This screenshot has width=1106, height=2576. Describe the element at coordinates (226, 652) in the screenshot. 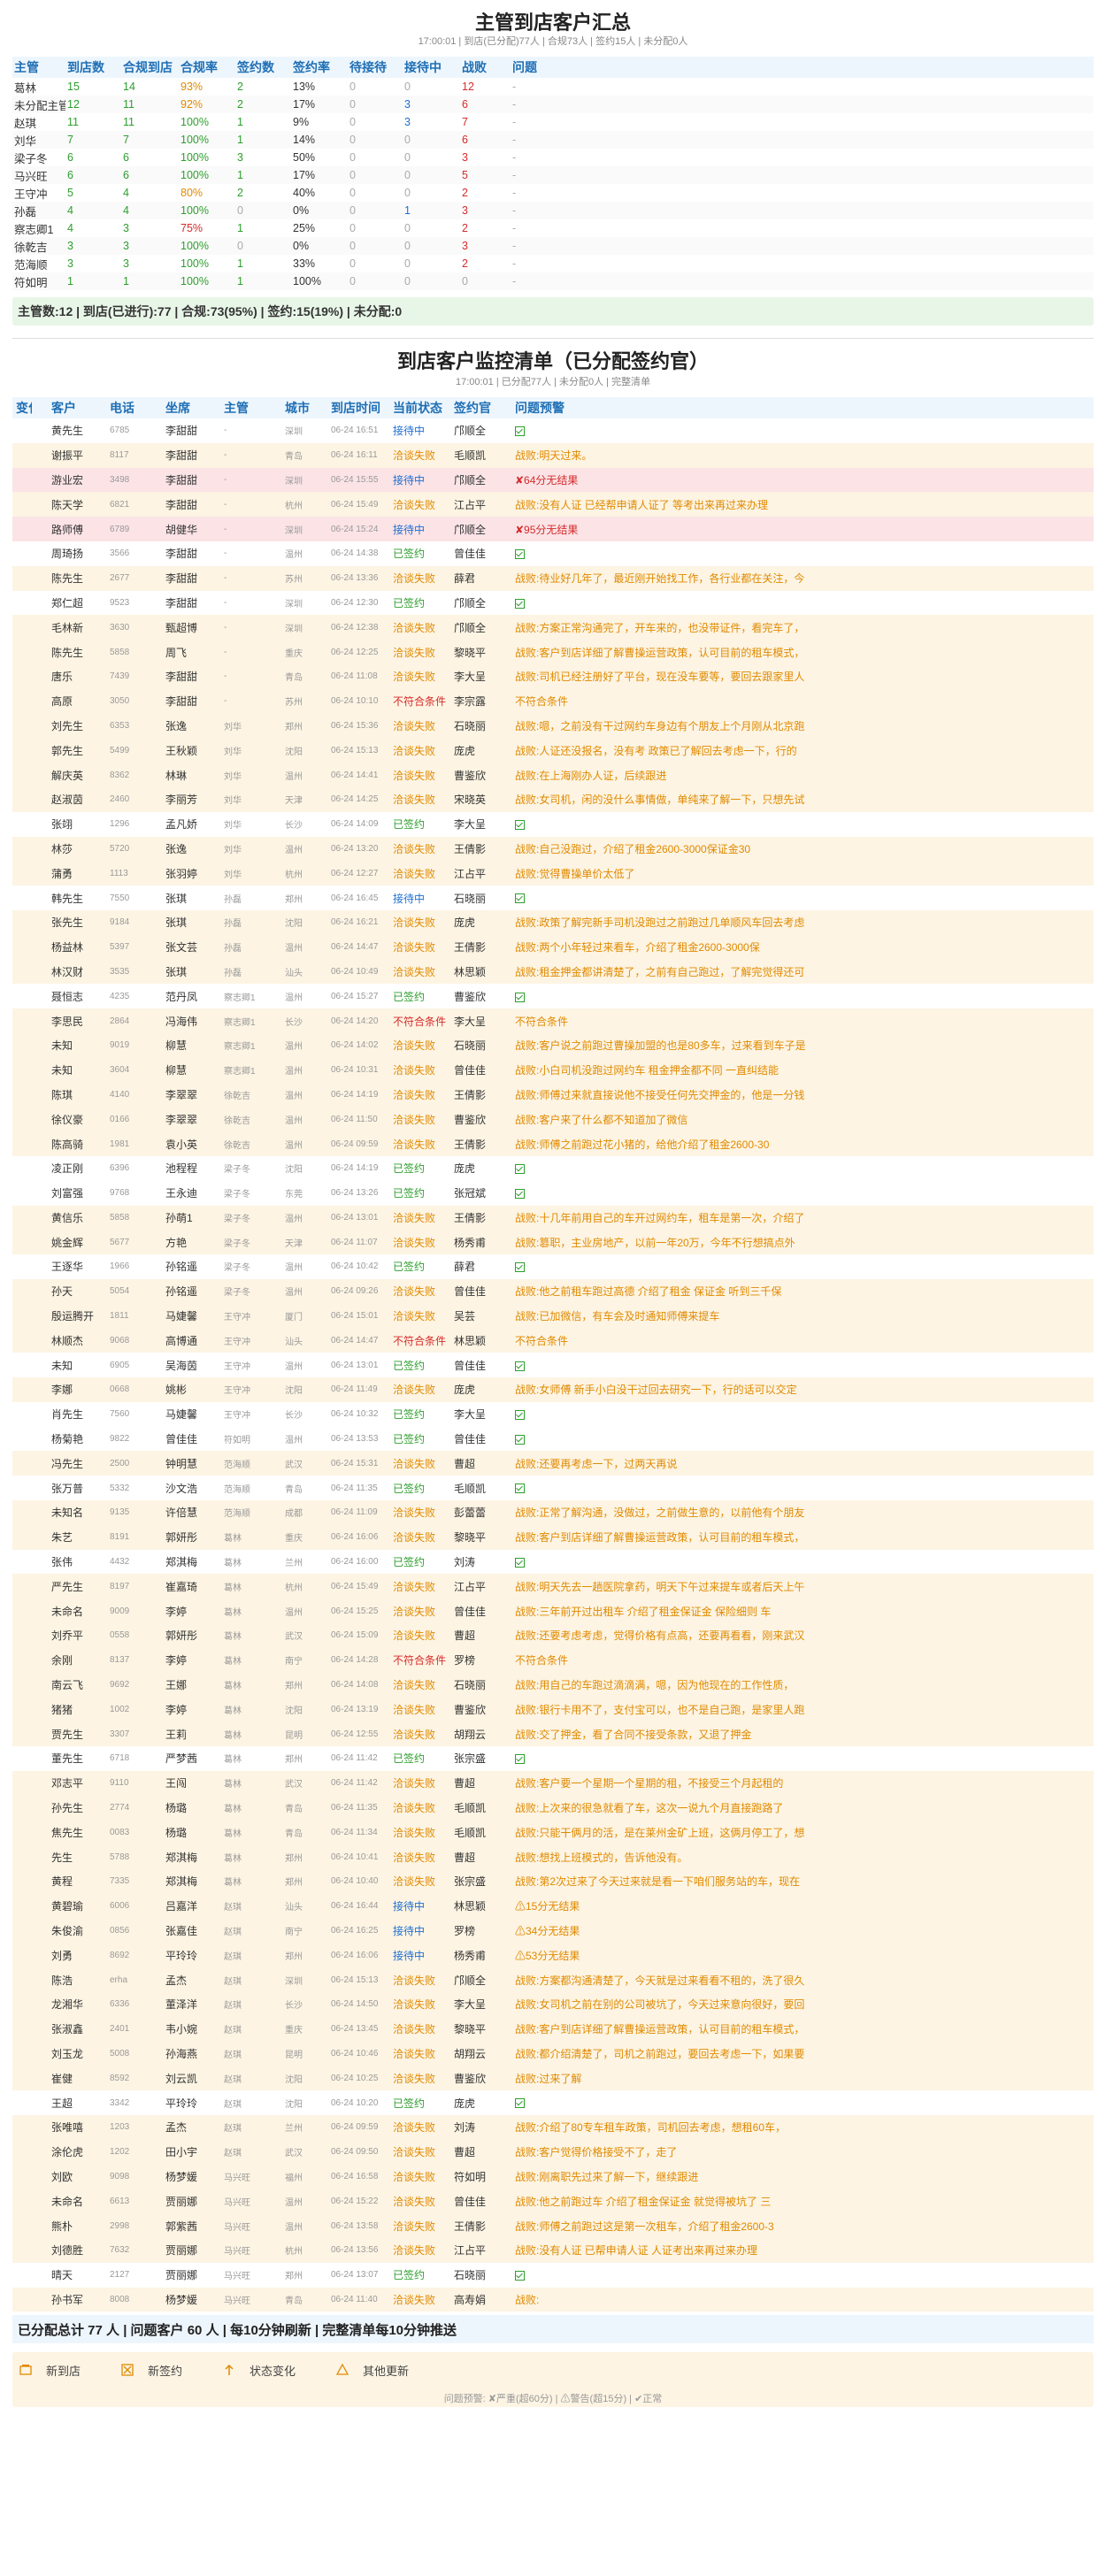

I see `supervisor: -` at that location.